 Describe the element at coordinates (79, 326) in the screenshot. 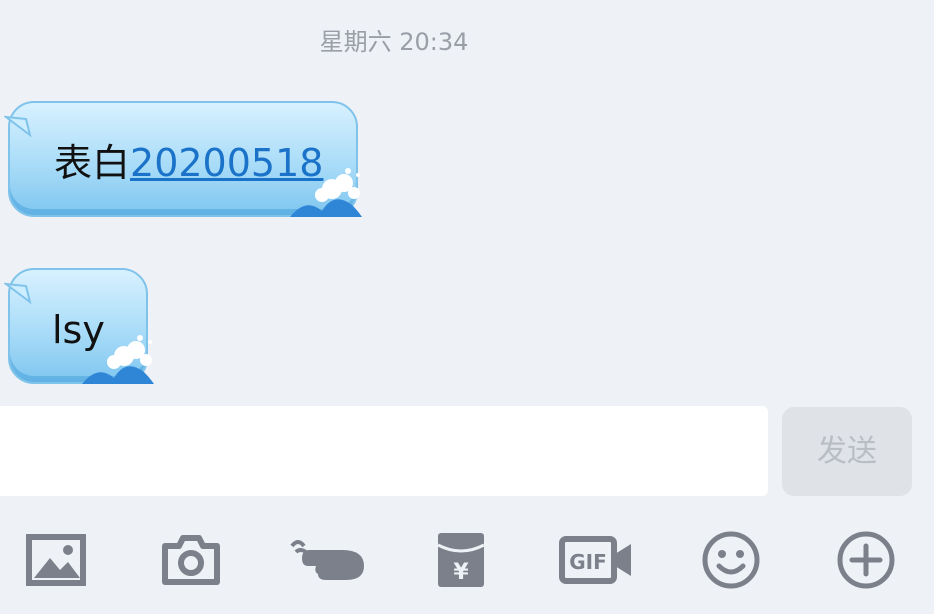

I see `message-bubble: lsy` at that location.